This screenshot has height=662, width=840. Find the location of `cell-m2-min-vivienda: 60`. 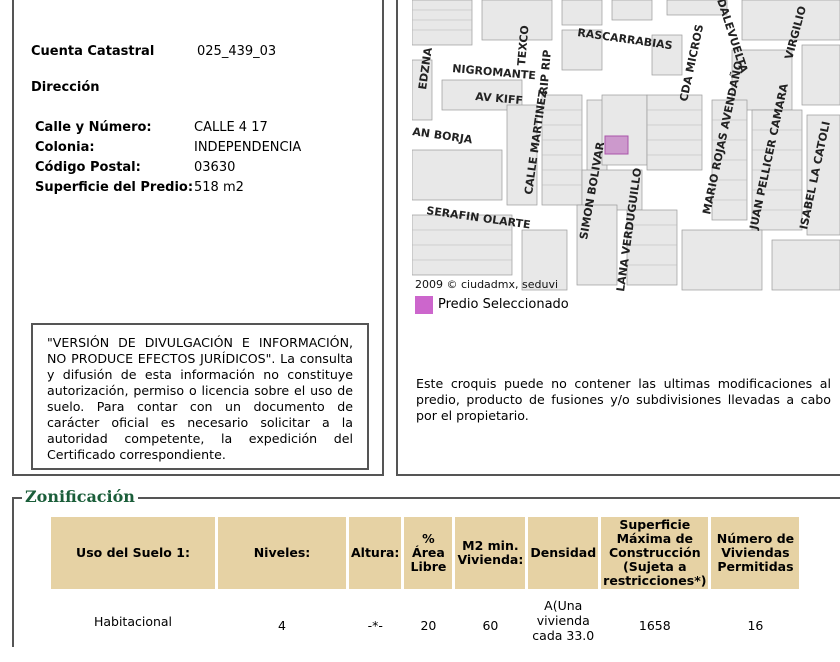

cell-m2-min-vivienda: 60 is located at coordinates (490, 625).